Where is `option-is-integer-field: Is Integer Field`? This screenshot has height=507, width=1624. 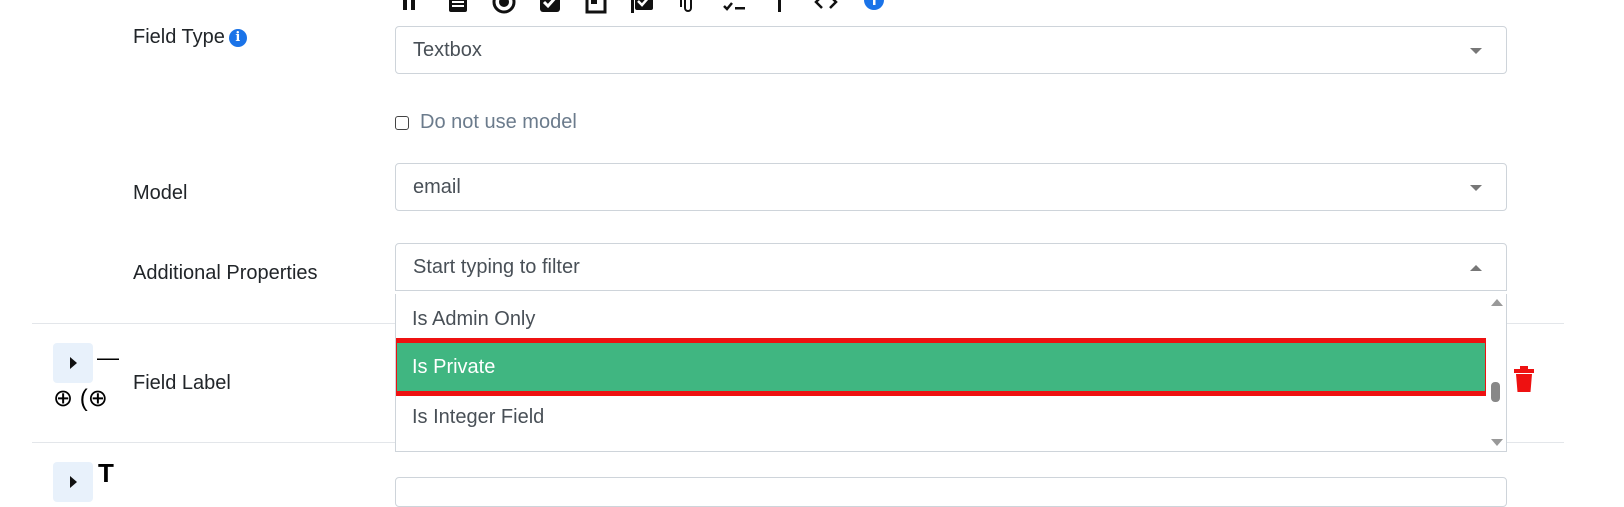 option-is-integer-field: Is Integer Field is located at coordinates (941, 417).